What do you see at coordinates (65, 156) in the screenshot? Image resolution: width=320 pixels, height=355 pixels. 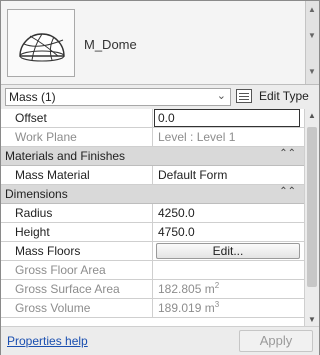 I see `section-title: Materials and Finishes` at bounding box center [65, 156].